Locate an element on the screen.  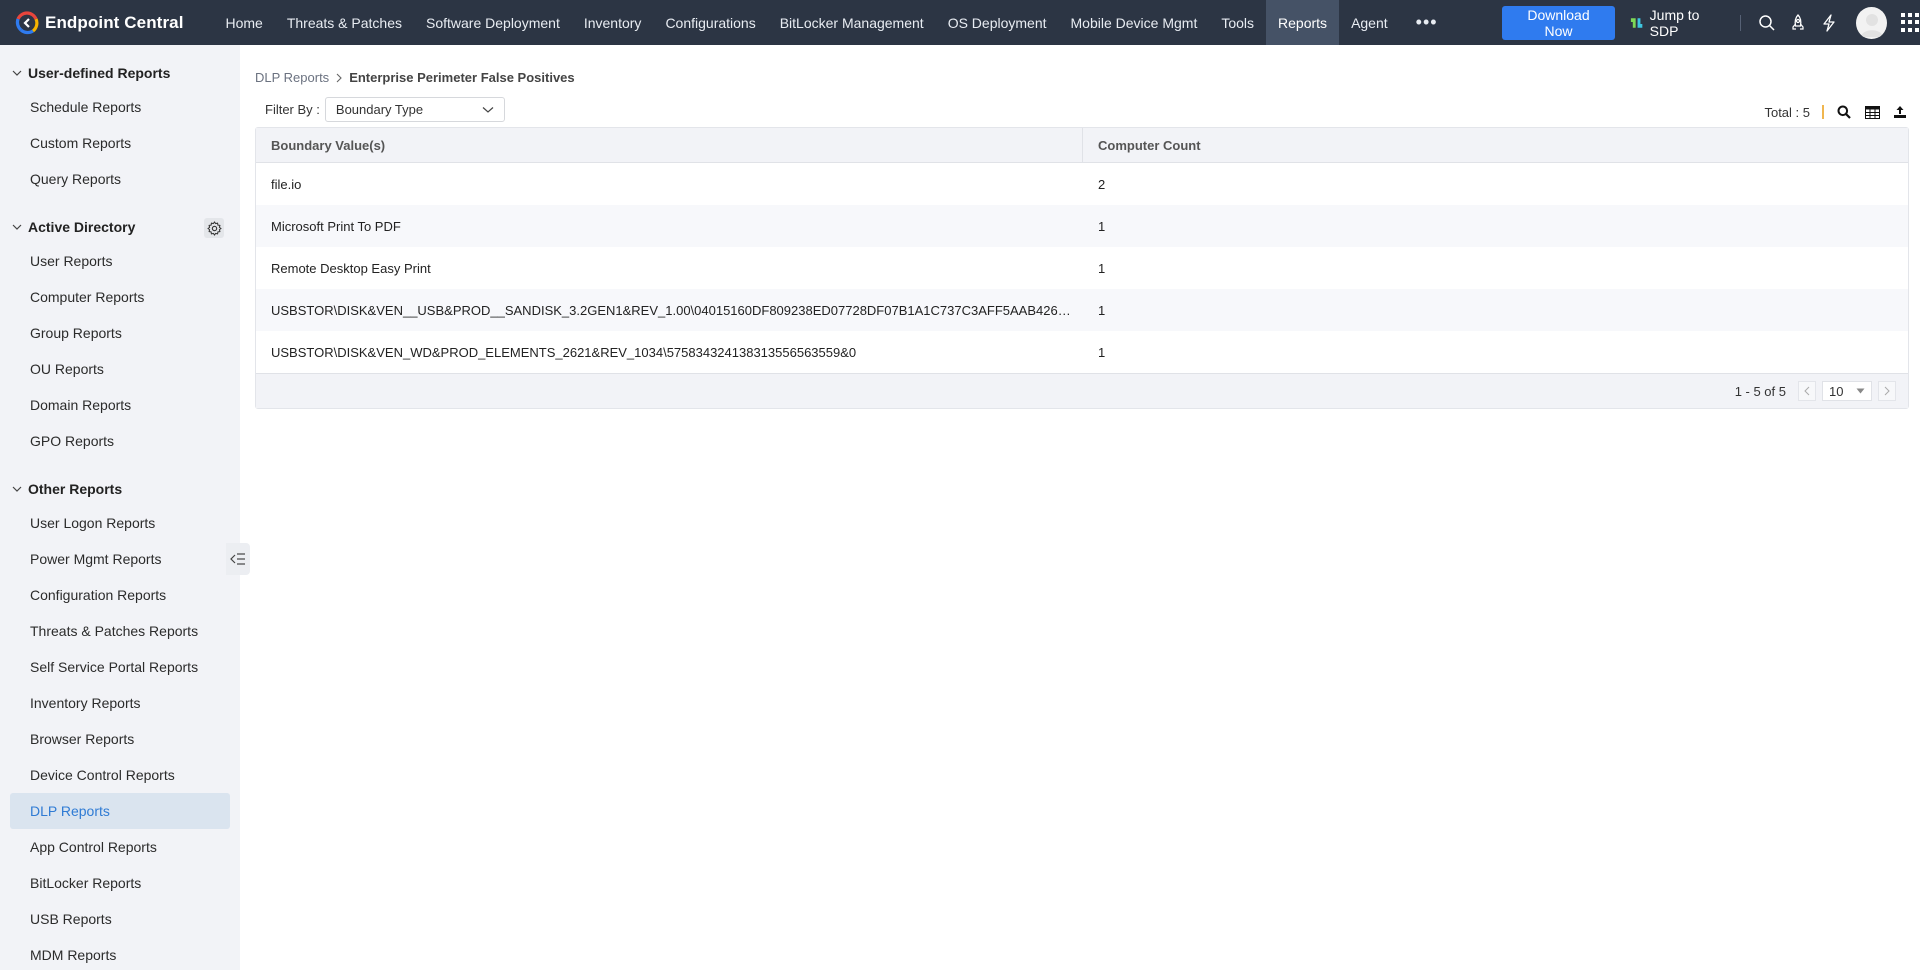
sidebar-item-app-control-reports: App Control Reports is located at coordinates (120, 847).